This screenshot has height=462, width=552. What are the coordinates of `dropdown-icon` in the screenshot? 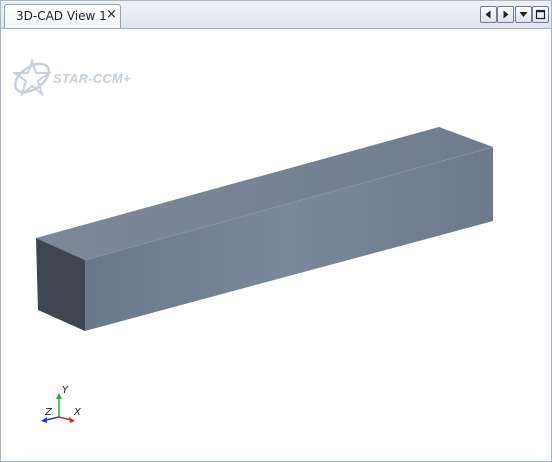 It's located at (523, 14).